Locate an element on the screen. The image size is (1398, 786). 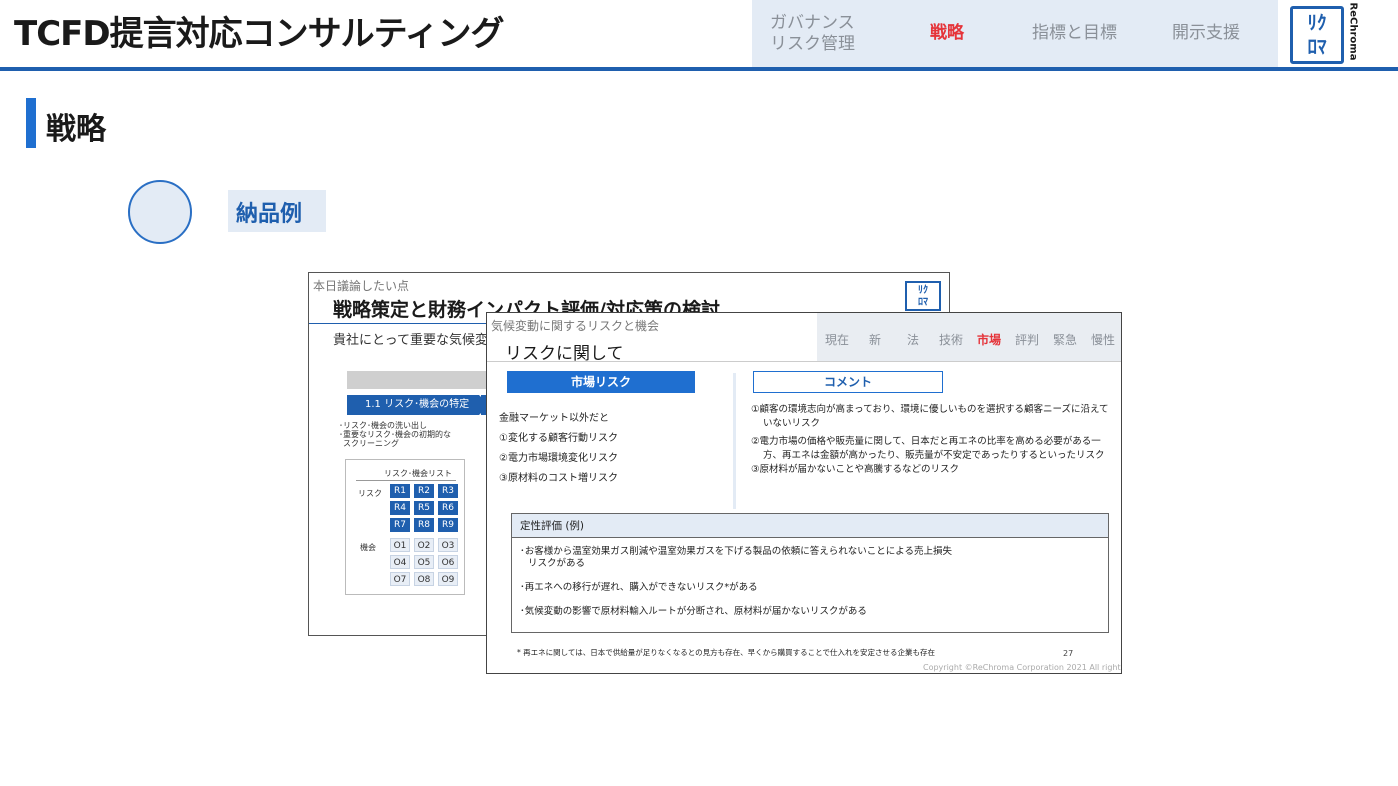
deliverable-label-text: 納品例 is located at coordinates (269, 214).